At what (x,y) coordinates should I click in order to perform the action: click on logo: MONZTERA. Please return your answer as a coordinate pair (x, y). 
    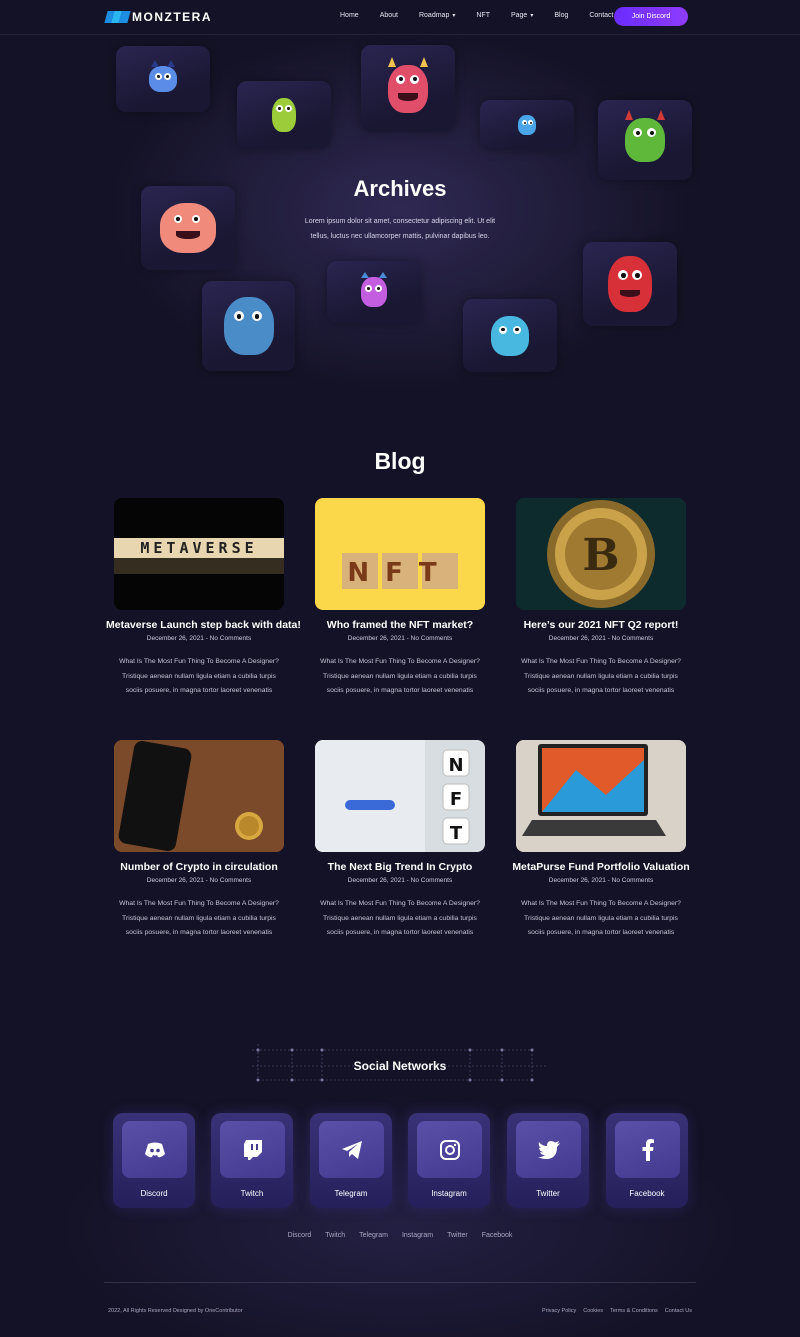
    Looking at the image, I should click on (158, 17).